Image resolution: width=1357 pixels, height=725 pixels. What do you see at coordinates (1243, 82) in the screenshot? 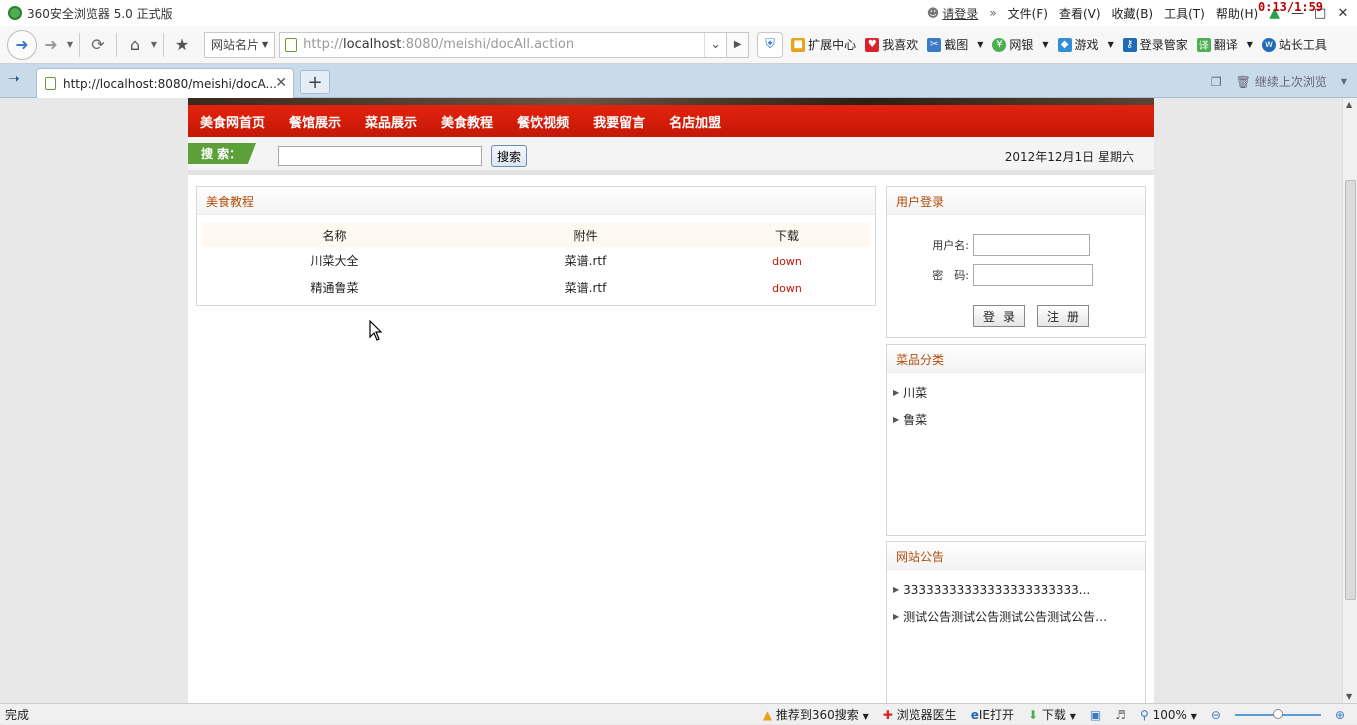
I see `trash-icon: 🗑` at bounding box center [1243, 82].